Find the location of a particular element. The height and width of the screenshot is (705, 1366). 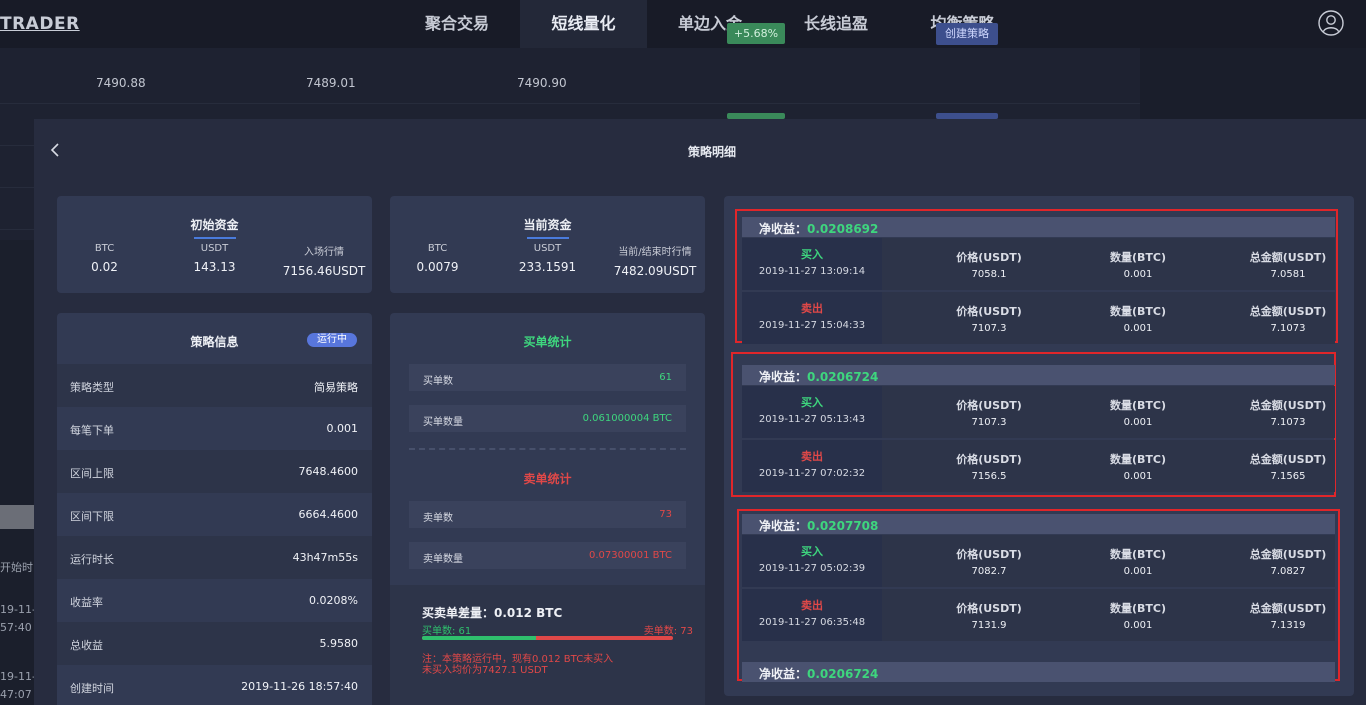

sell-side-cell: 卖出 2019-11-27 06:35:48 is located at coordinates (812, 615).